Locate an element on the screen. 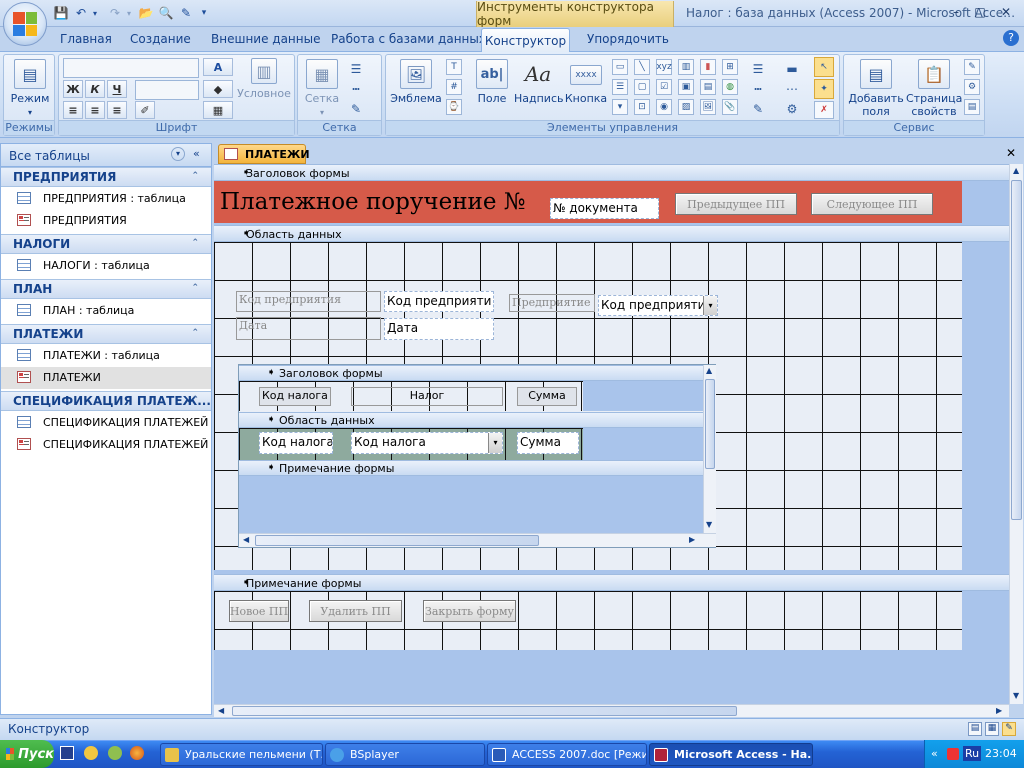 The image size is (1024, 768). align-left-icon: ≡ is located at coordinates (73, 110).